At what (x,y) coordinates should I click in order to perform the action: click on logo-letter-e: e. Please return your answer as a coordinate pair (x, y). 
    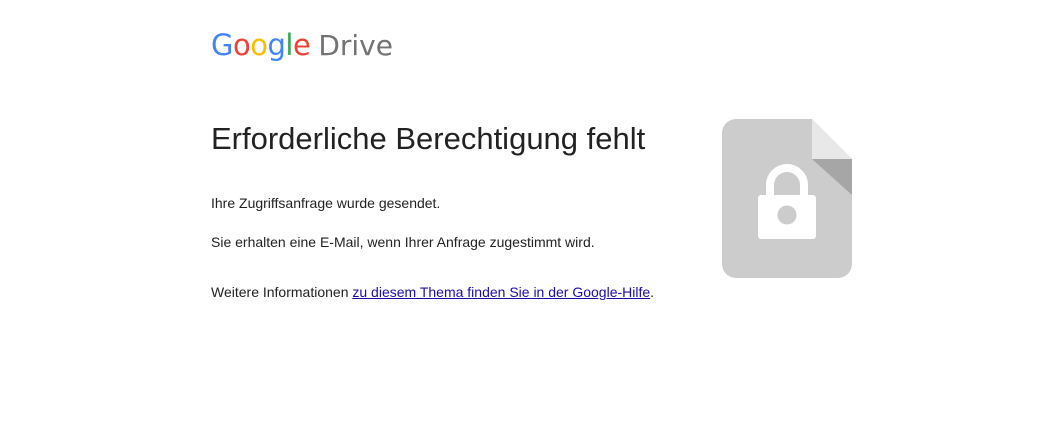
    Looking at the image, I should click on (301, 45).